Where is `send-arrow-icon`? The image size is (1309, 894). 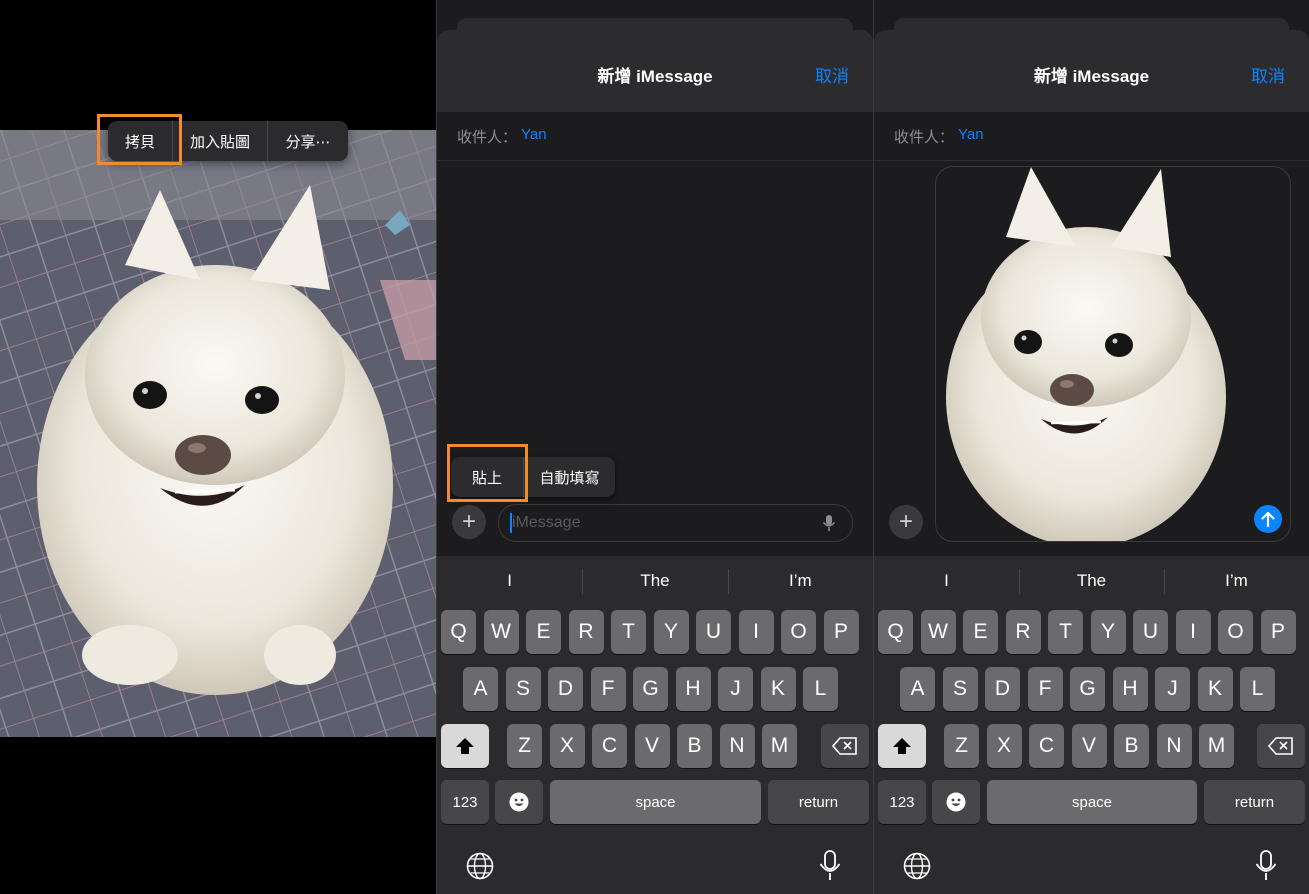
send-arrow-icon is located at coordinates (1268, 519).